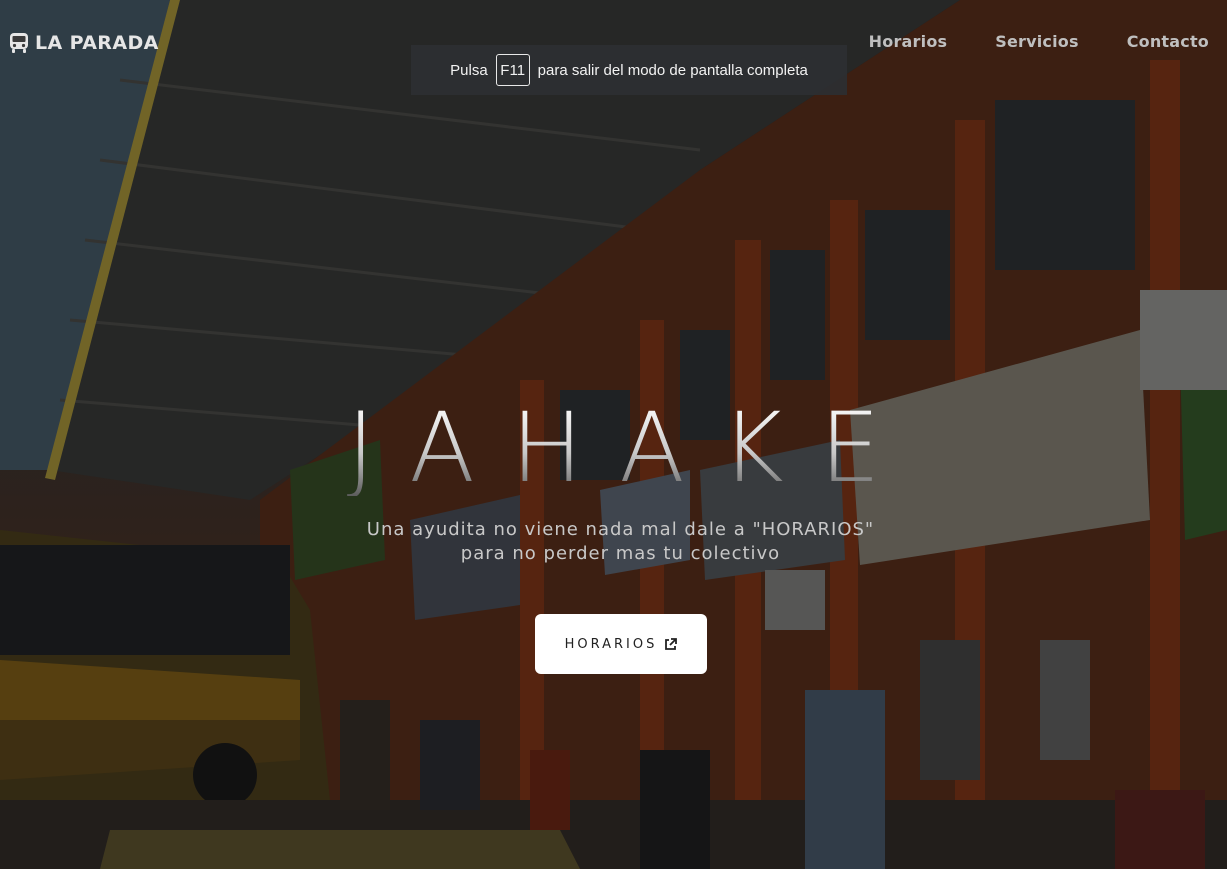 The height and width of the screenshot is (869, 1227). What do you see at coordinates (1036, 41) in the screenshot?
I see `nav-item-servicios: Servicios` at bounding box center [1036, 41].